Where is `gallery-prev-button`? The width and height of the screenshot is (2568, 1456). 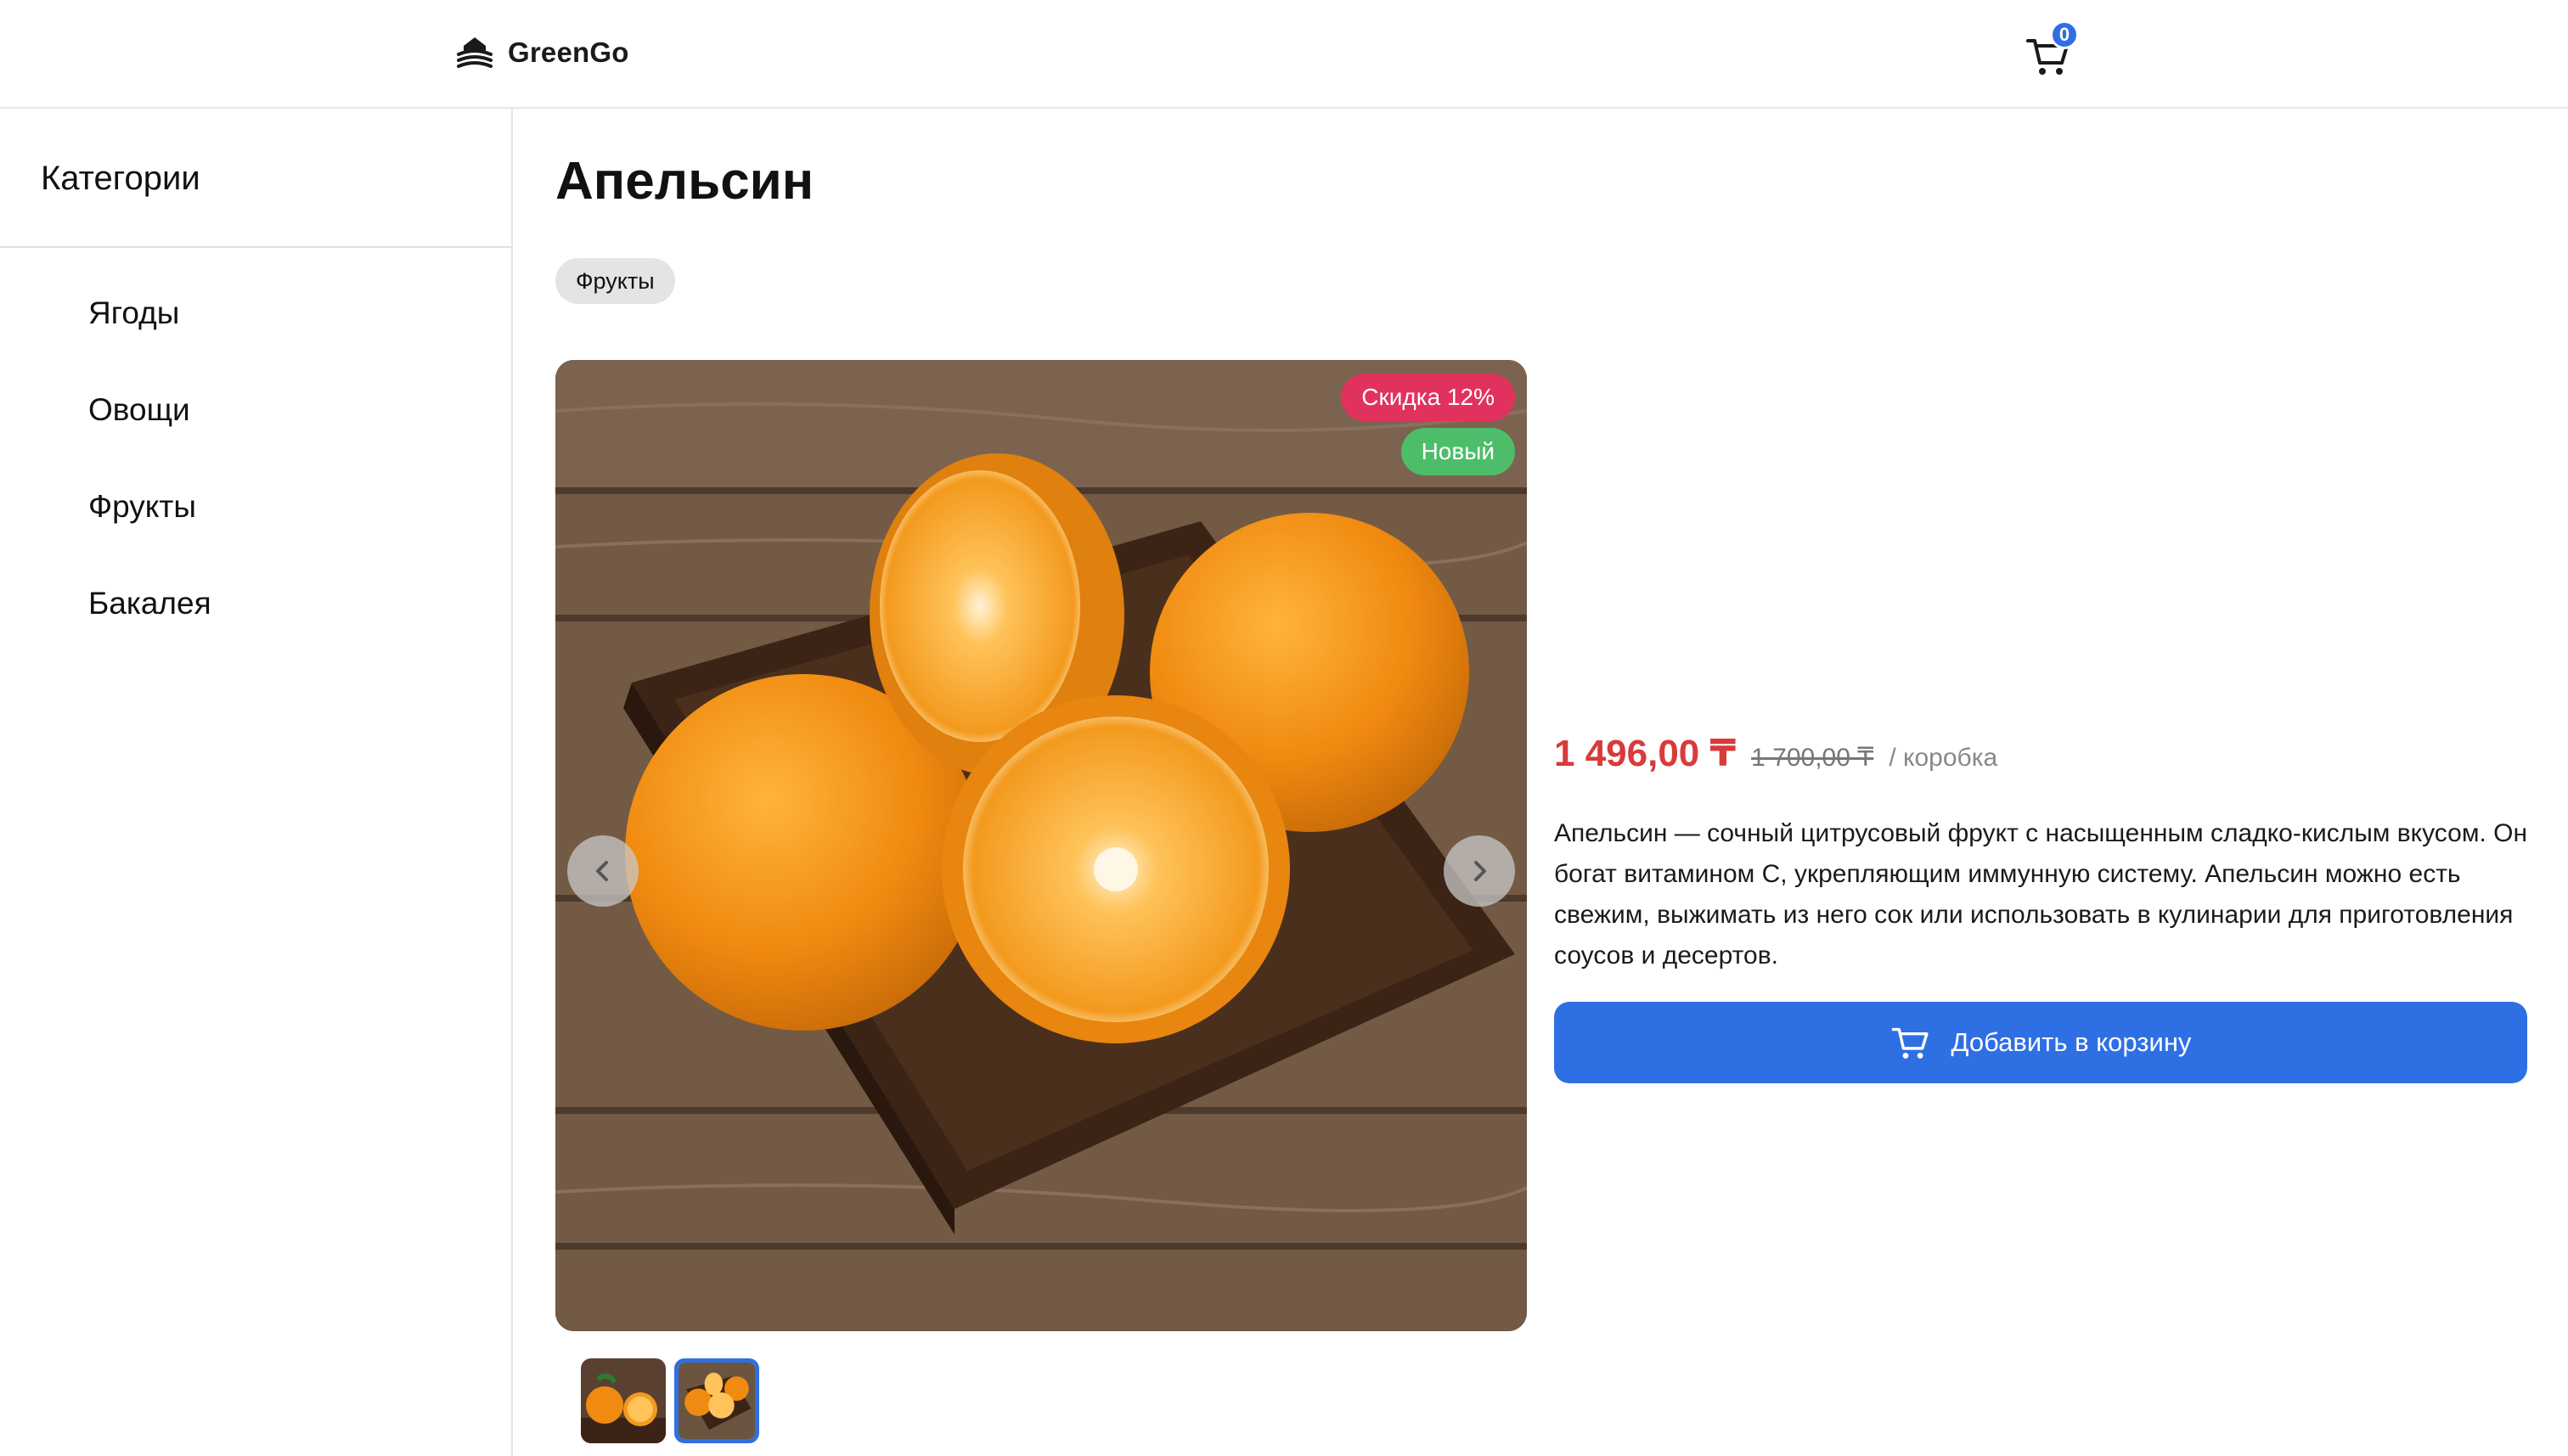
gallery-prev-button is located at coordinates (603, 871).